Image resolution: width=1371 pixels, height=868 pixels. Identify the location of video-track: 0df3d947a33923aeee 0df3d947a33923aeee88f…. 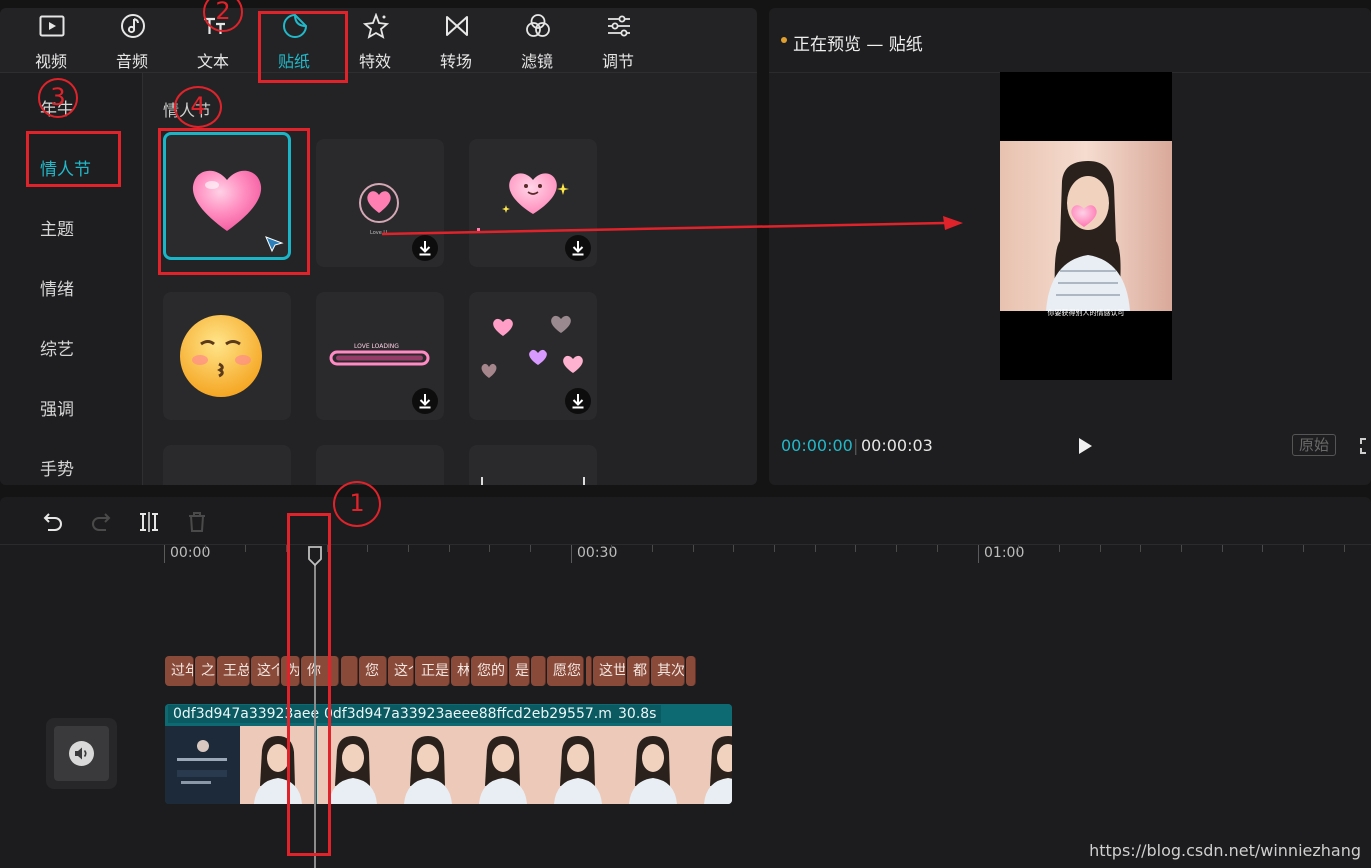
(448, 754).